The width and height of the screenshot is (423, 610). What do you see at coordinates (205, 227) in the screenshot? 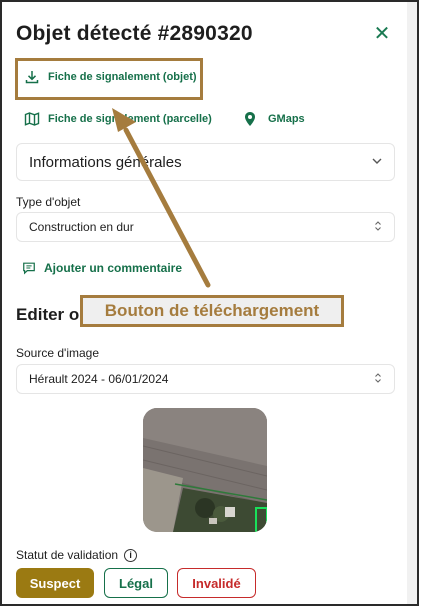
I see `type-objet-select: Construction en dur` at bounding box center [205, 227].